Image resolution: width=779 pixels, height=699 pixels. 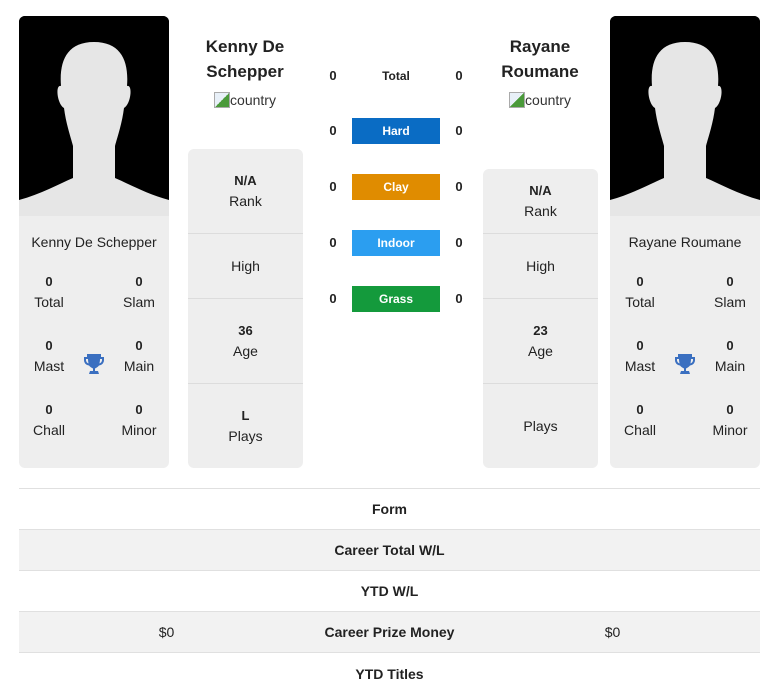 I want to click on player1-fullname: Kenny De Schepper, so click(x=94, y=242).